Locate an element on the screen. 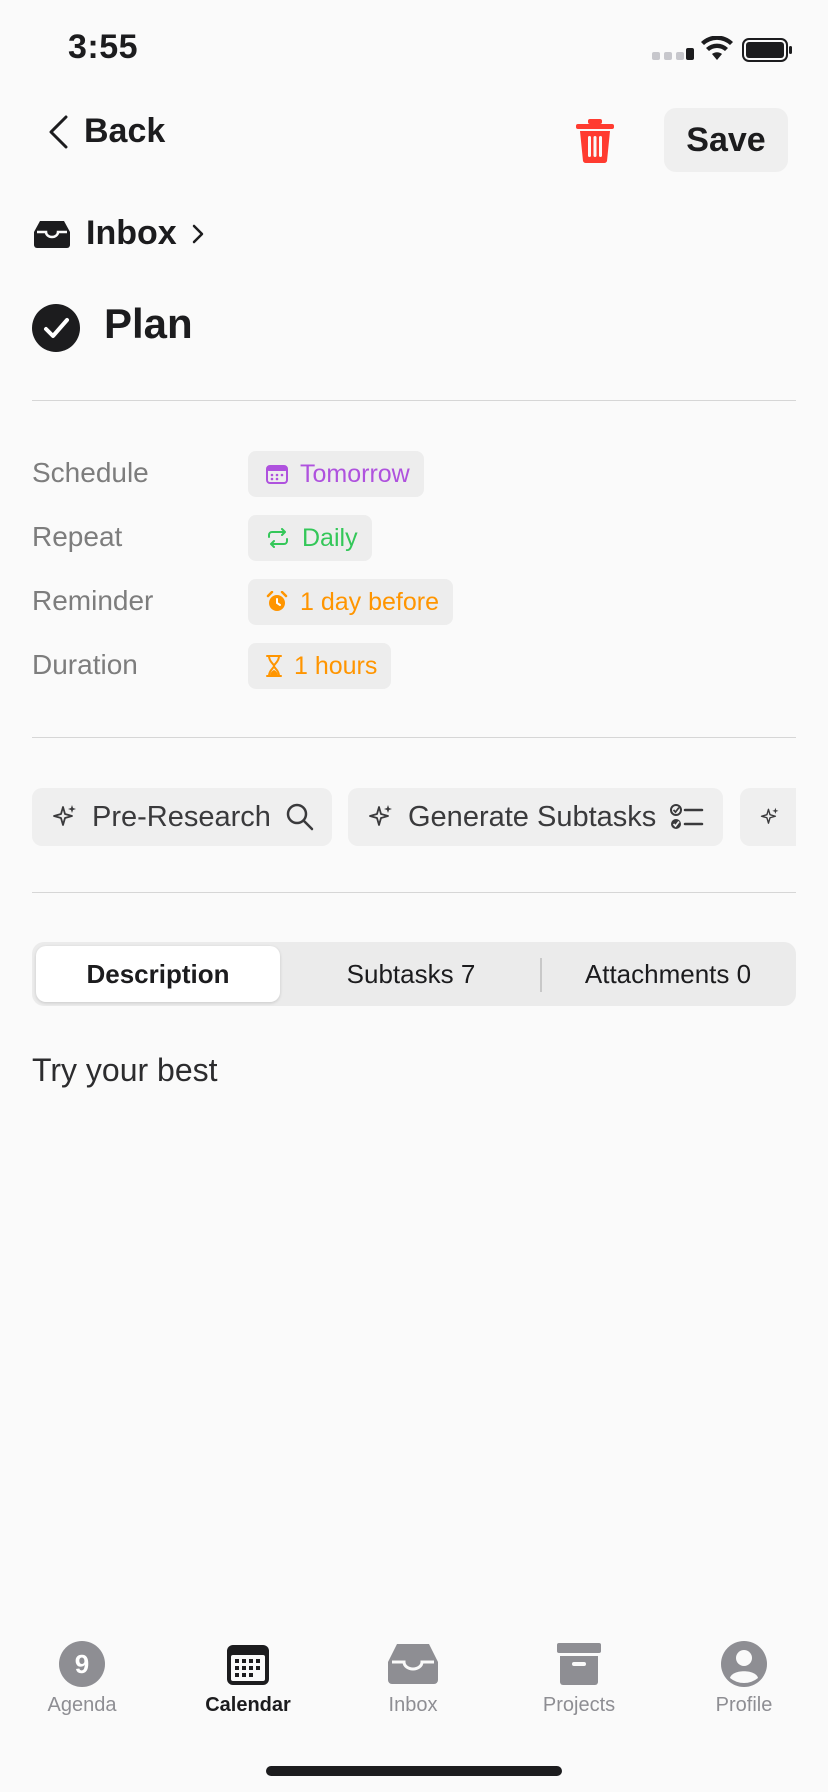  tab-bar-profile-label: Profile is located at coordinates (744, 1705).